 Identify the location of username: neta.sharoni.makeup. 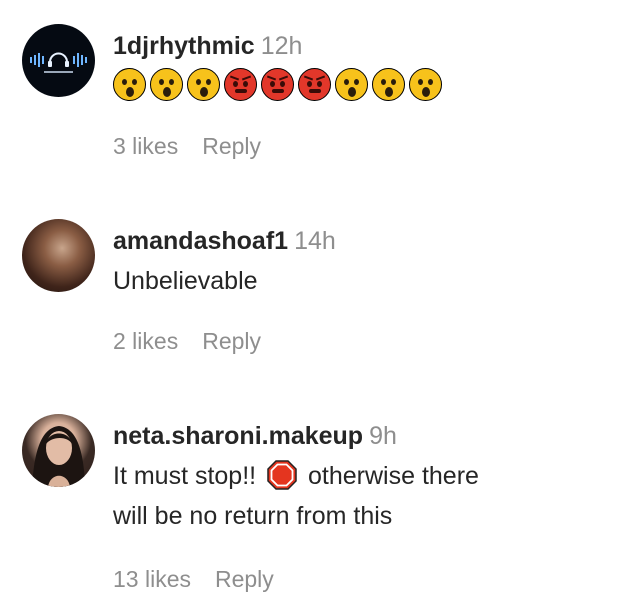
(238, 436).